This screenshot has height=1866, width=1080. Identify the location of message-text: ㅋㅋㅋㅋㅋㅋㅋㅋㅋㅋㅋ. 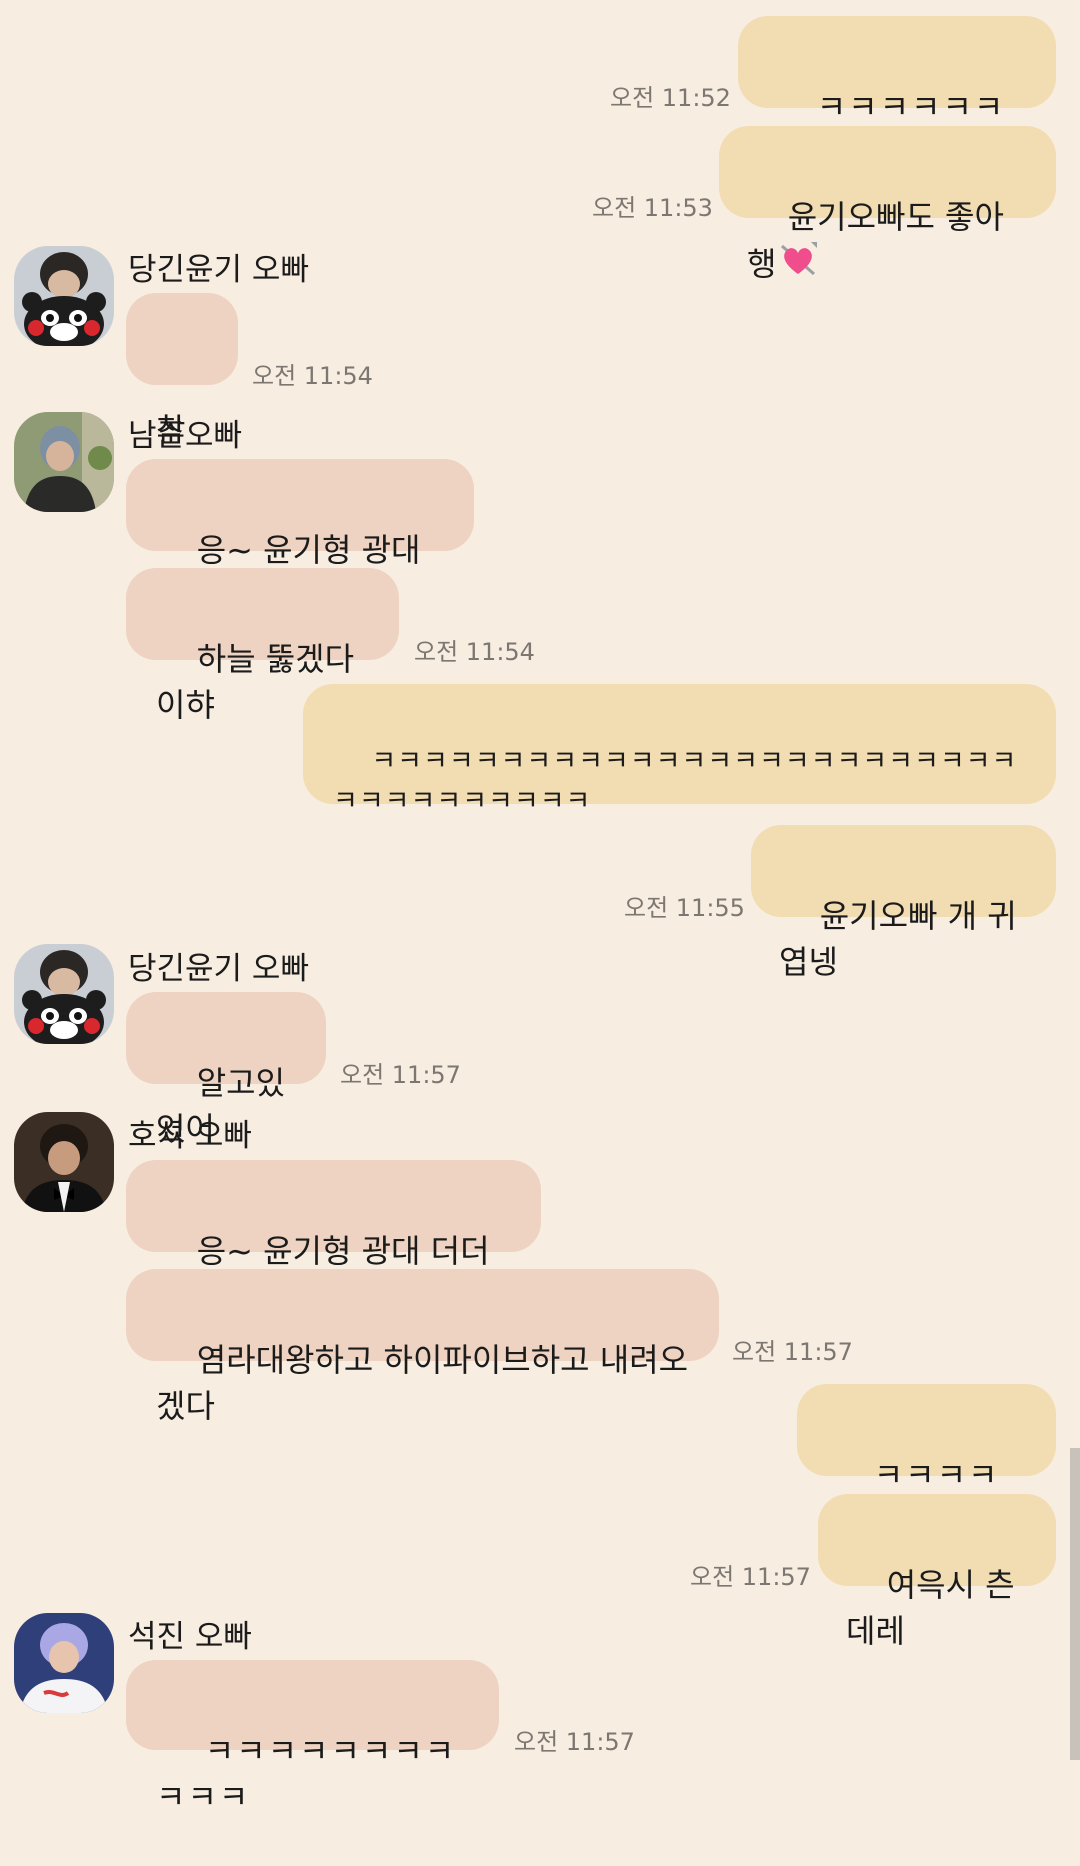
(306, 1774).